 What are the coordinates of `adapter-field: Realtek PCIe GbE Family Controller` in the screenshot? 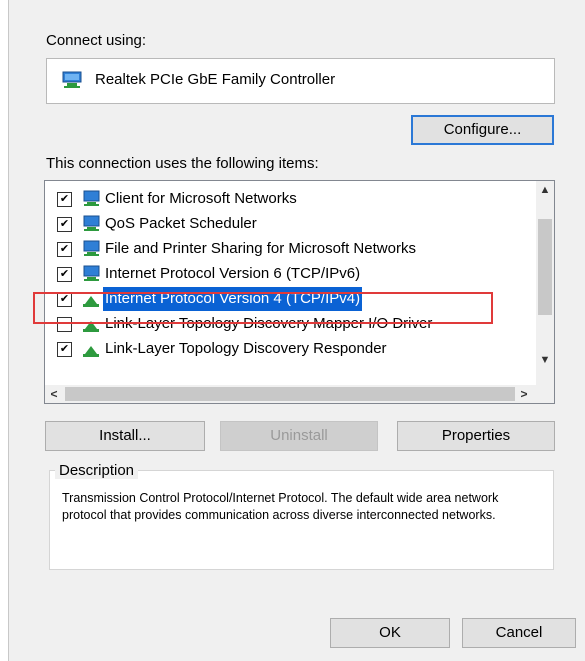 It's located at (300, 81).